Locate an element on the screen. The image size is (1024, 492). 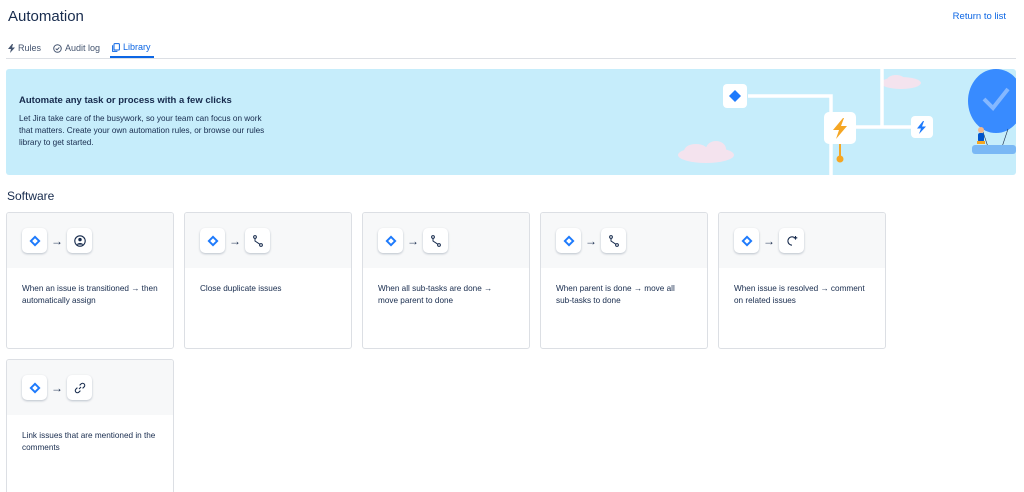
tab-rules: Rules is located at coordinates (25, 50).